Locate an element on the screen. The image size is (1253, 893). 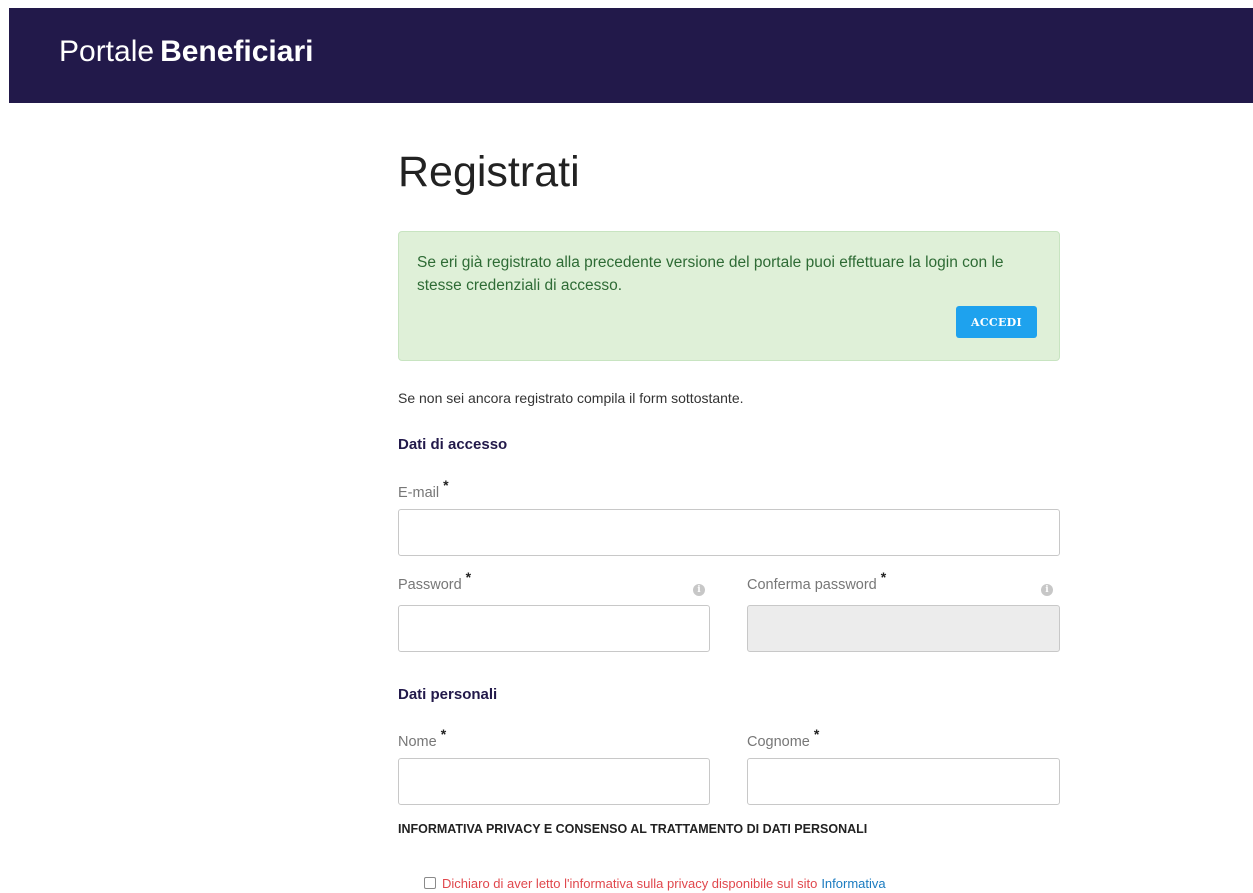
email-input is located at coordinates (729, 532).